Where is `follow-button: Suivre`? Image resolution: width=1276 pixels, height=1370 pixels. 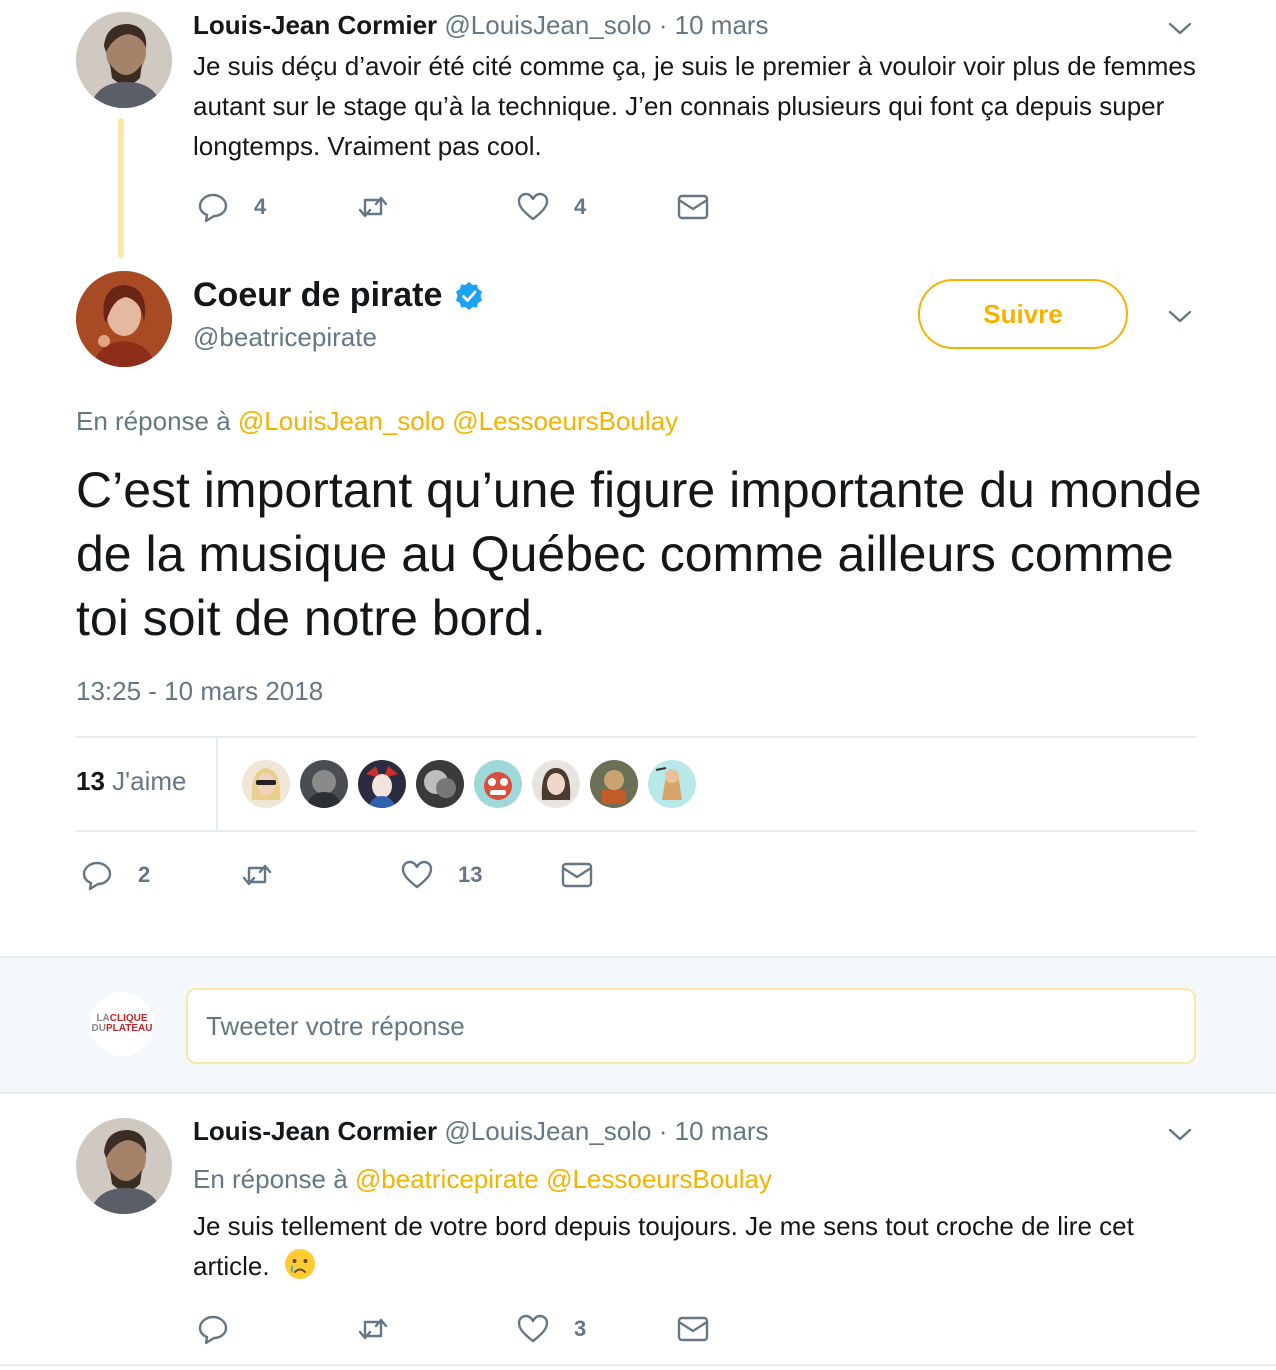
follow-button: Suivre is located at coordinates (1023, 314).